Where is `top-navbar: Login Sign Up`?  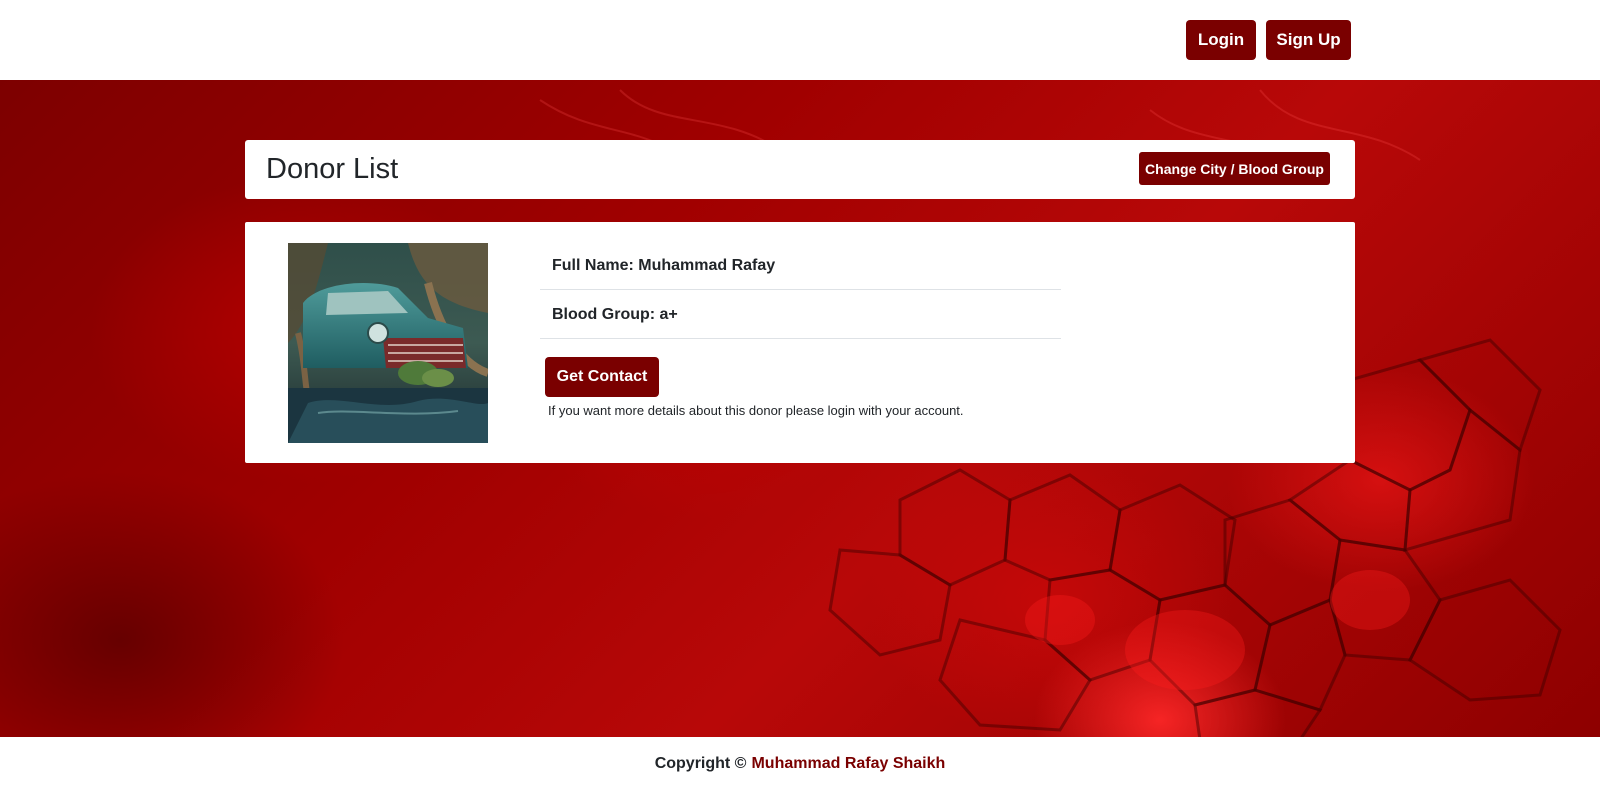 top-navbar: Login Sign Up is located at coordinates (800, 40).